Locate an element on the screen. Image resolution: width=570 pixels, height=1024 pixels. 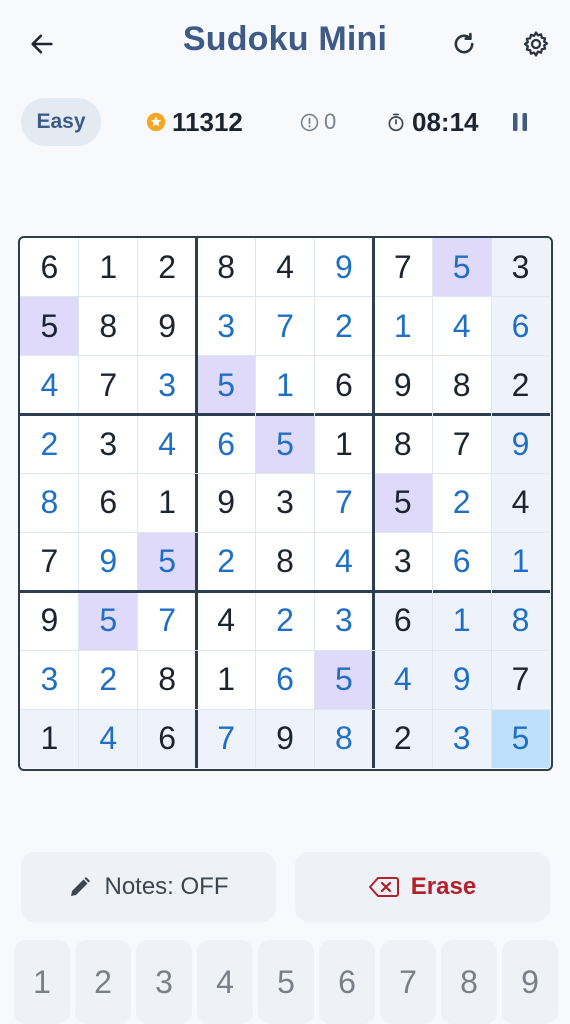
cell-r1c5: 4 is located at coordinates (285, 267).